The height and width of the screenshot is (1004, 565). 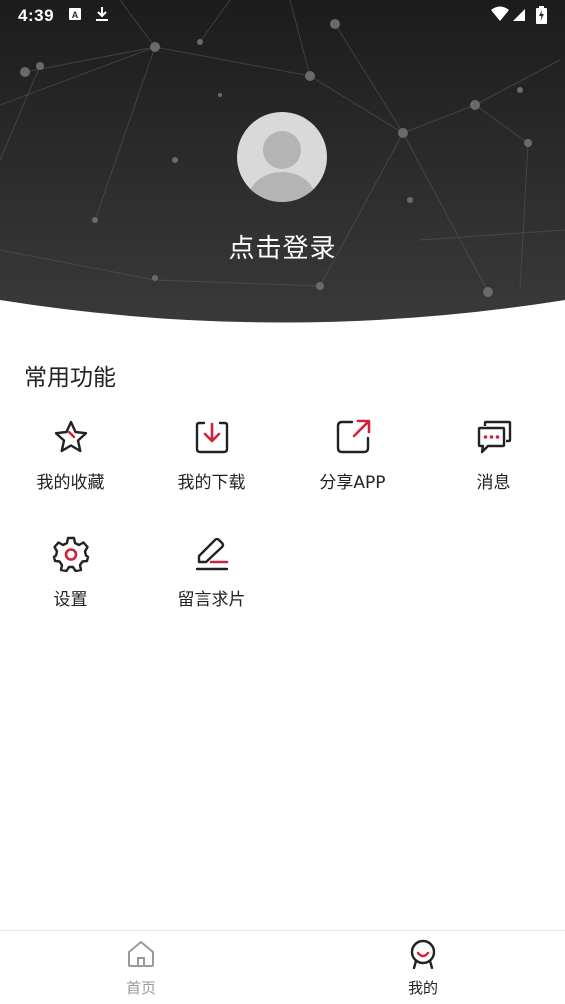 I want to click on profile-icon, so click(x=423, y=954).